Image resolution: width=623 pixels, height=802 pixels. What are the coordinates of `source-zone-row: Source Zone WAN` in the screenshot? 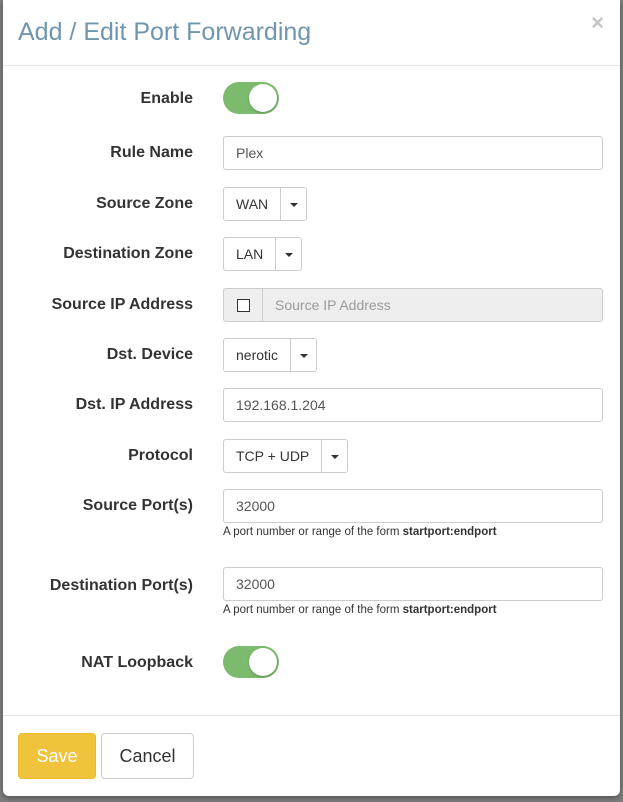 It's located at (311, 204).